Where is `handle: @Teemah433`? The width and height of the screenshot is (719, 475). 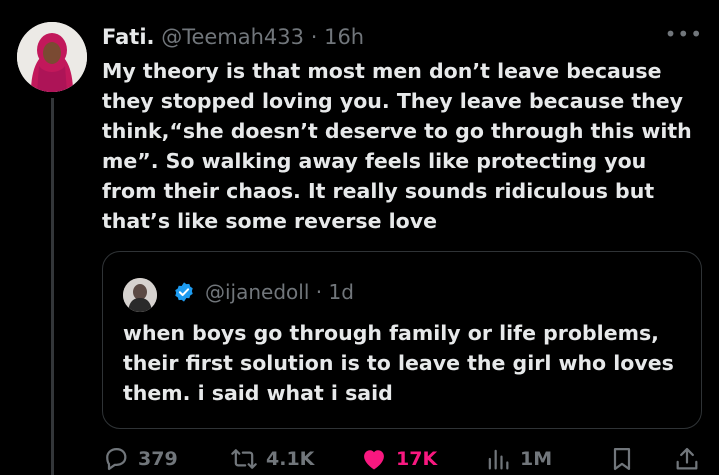
handle: @Teemah433 is located at coordinates (232, 37).